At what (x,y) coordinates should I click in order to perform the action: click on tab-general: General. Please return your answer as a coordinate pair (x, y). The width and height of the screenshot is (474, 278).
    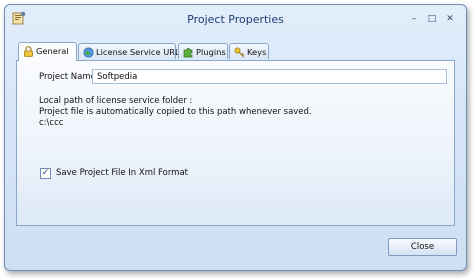
    Looking at the image, I should click on (47, 51).